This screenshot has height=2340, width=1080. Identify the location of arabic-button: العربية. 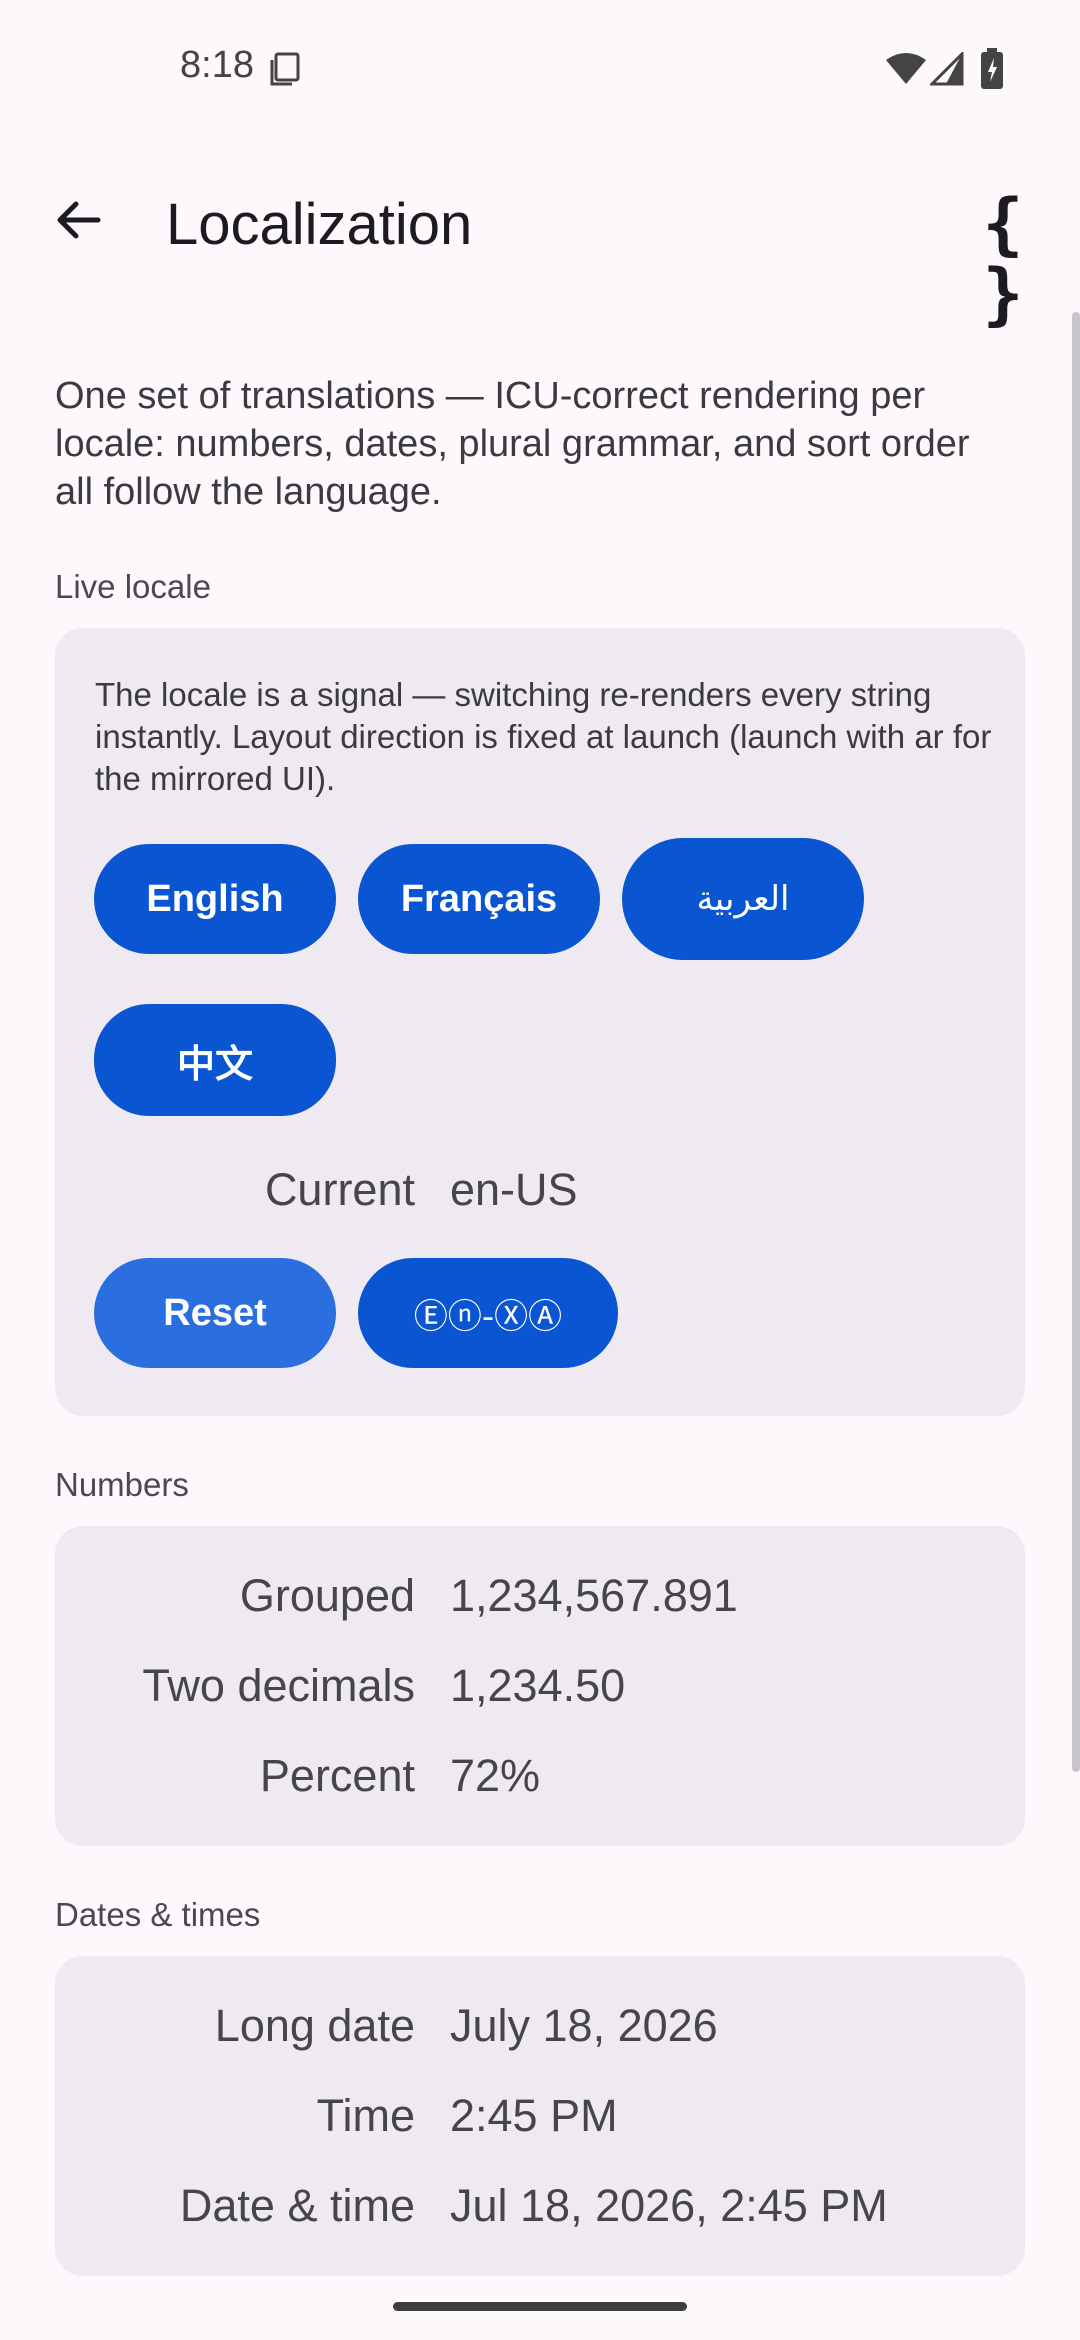
(743, 899).